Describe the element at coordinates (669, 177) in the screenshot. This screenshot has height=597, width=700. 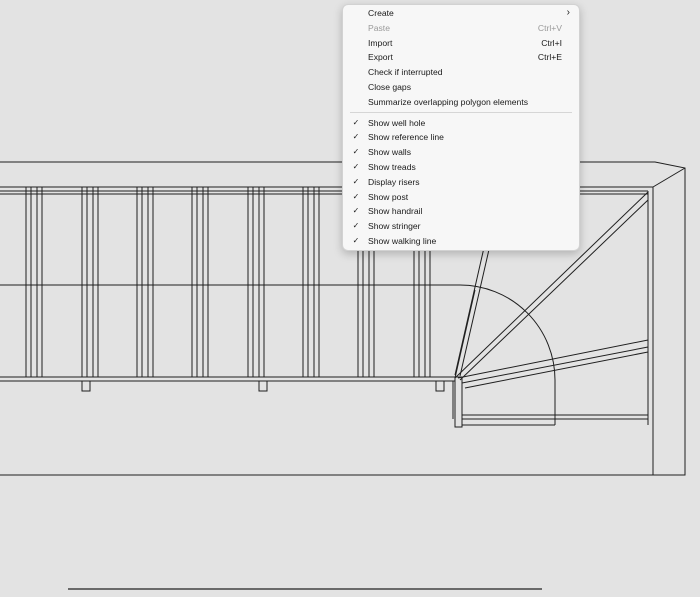
I see `wall-corner-line` at that location.